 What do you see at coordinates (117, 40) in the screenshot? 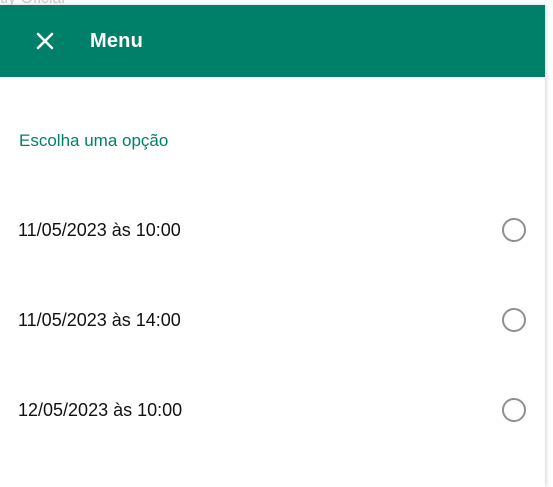
I see `drawer-title: Menu` at bounding box center [117, 40].